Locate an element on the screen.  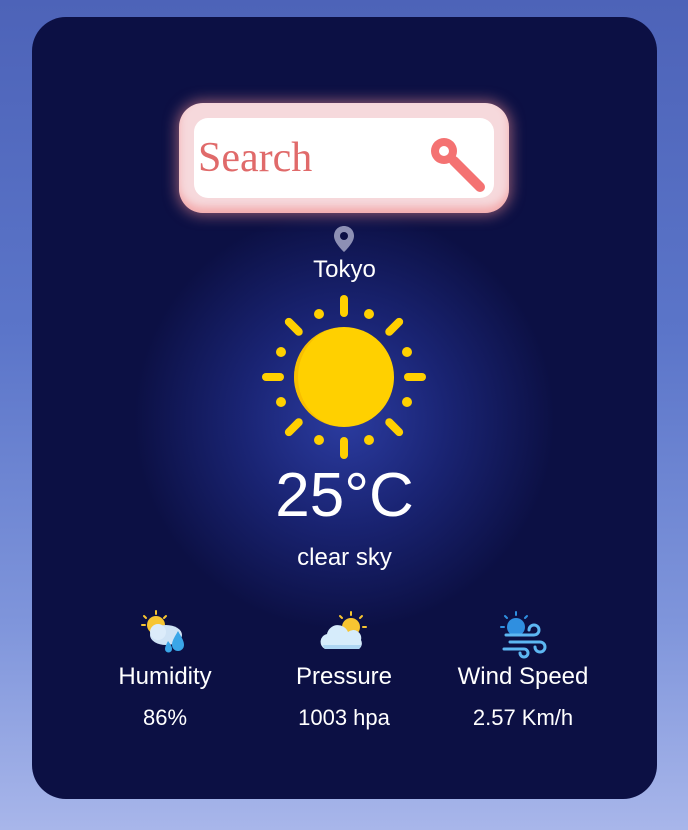
stat-humidity: Humidity 86% is located at coordinates (165, 669).